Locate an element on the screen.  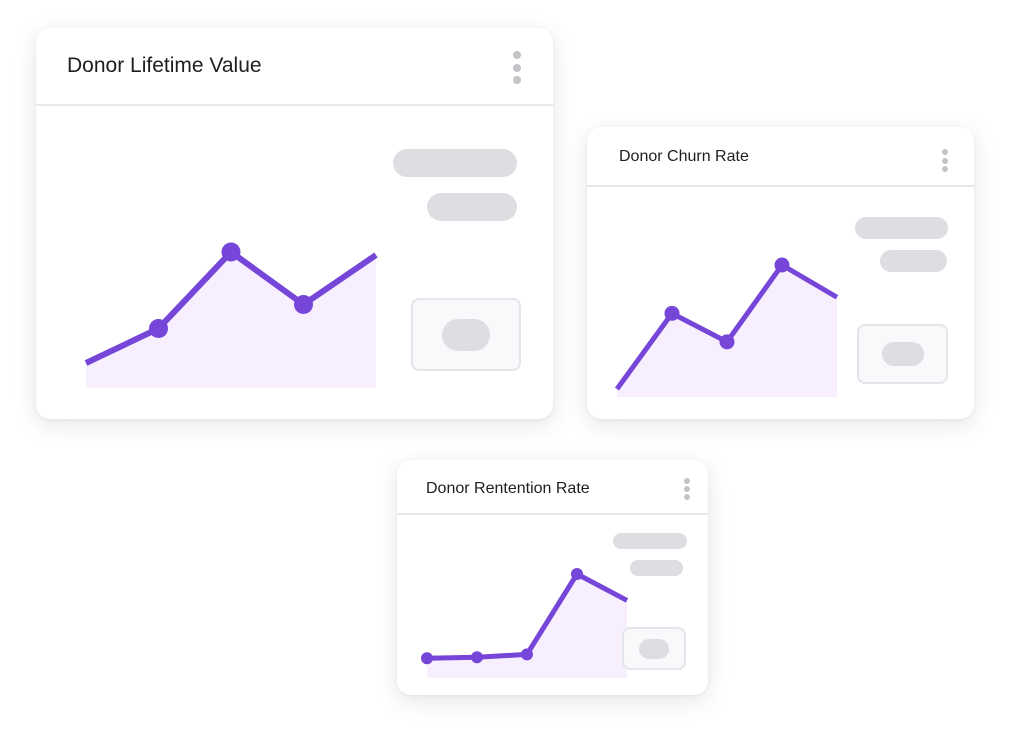
card-title: Donor Lifetime Value is located at coordinates (164, 65).